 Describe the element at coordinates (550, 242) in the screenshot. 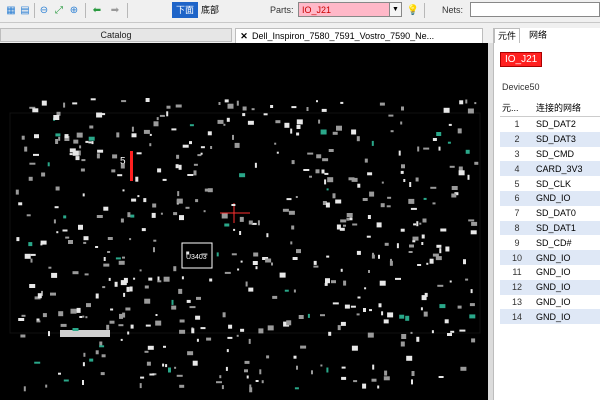

I see `table-row: 9 SD_CD#` at that location.